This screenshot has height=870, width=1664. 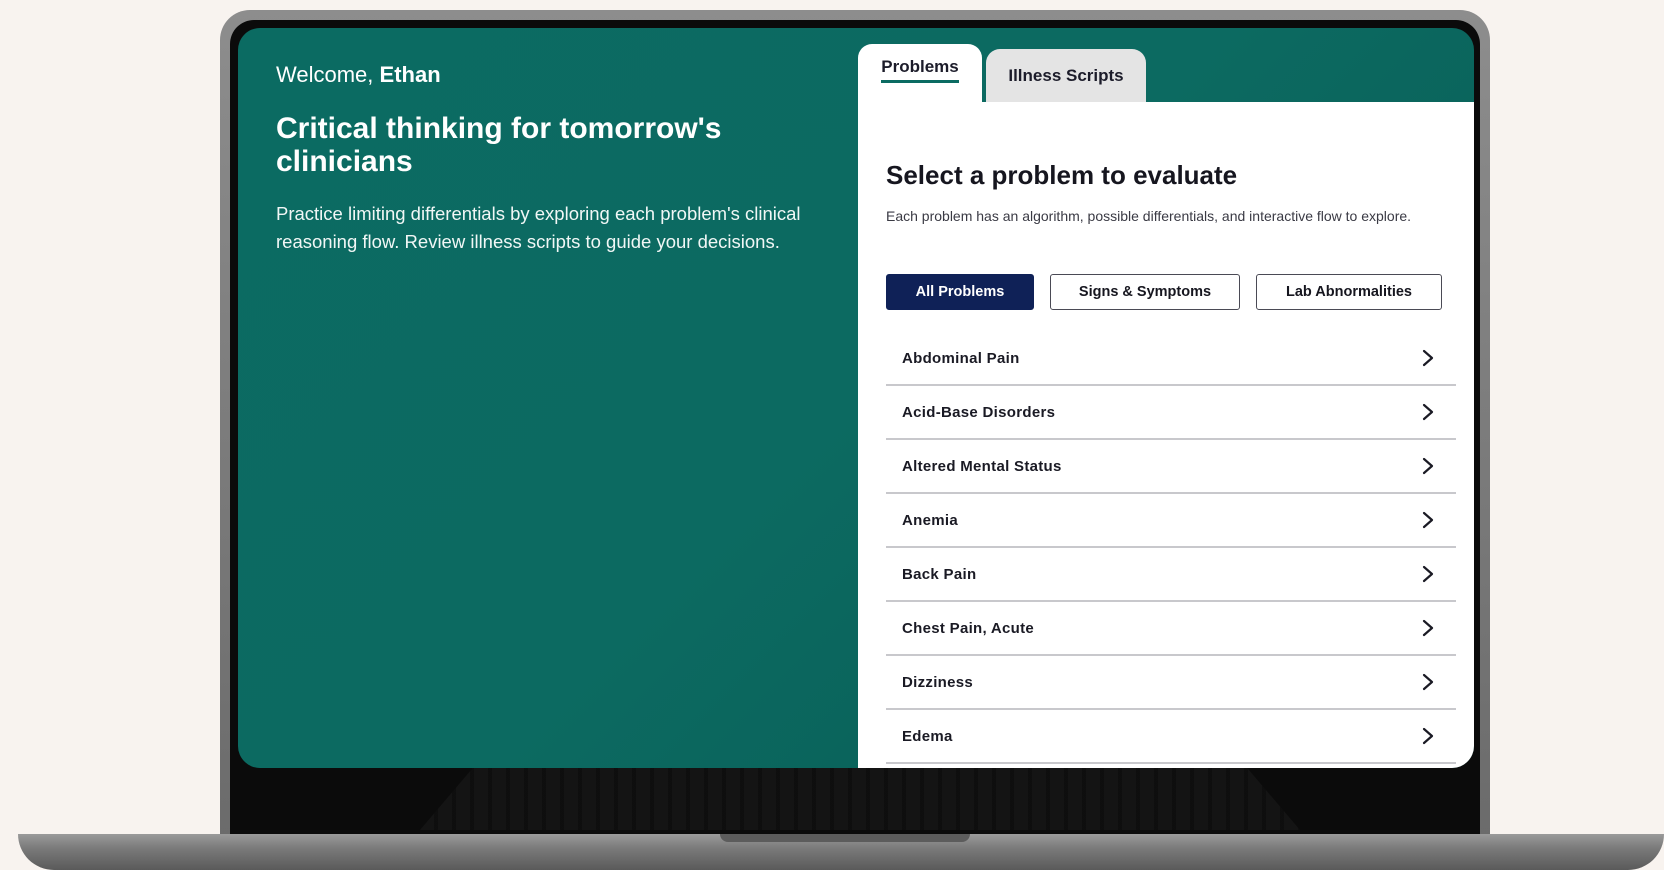 I want to click on tab-illness-scripts: Illness Scripts, so click(x=1066, y=76).